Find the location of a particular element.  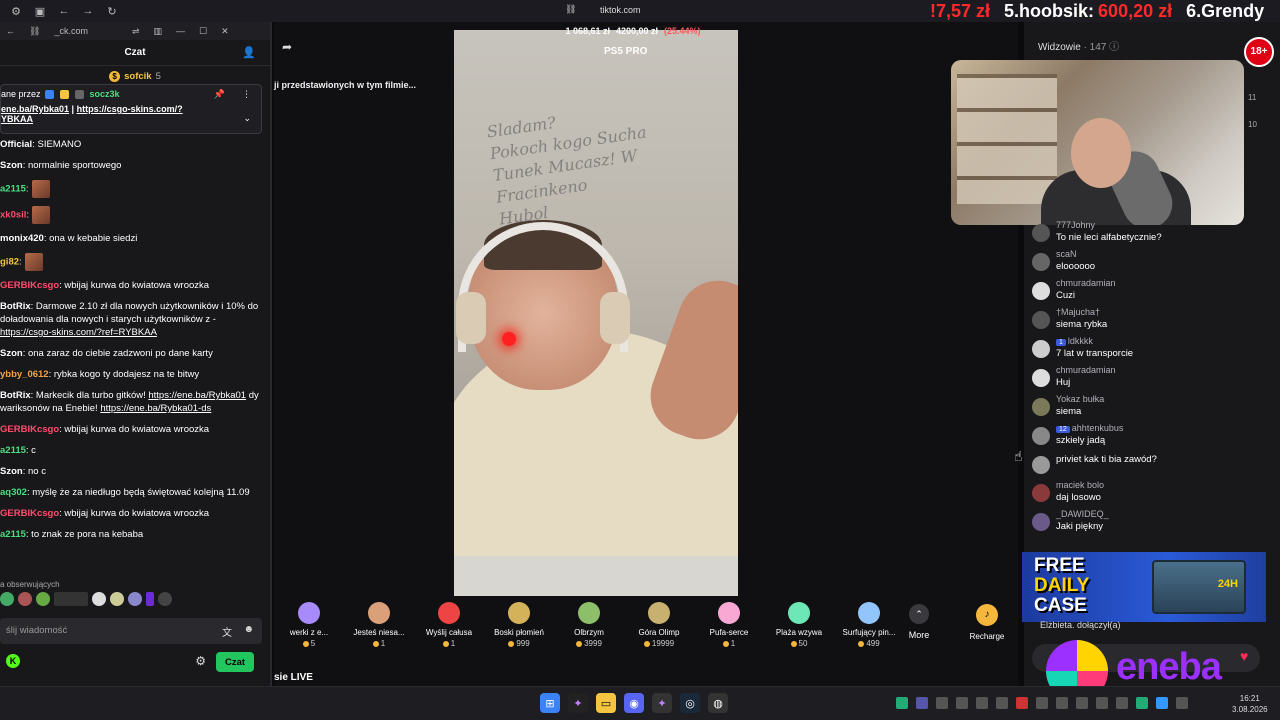

emoji-icon: ☻ is located at coordinates (248, 629).